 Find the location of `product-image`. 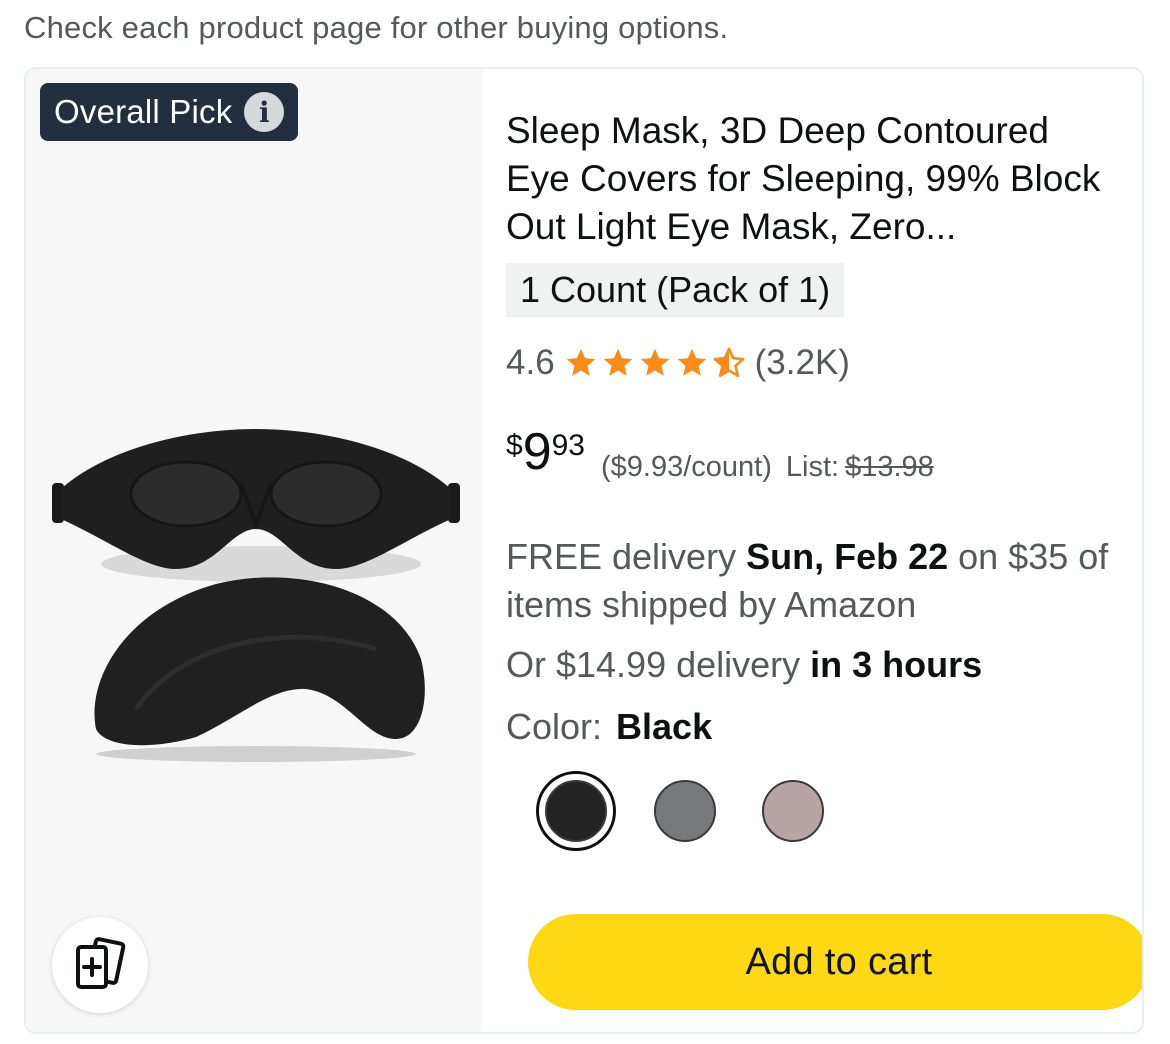

product-image is located at coordinates (256, 591).